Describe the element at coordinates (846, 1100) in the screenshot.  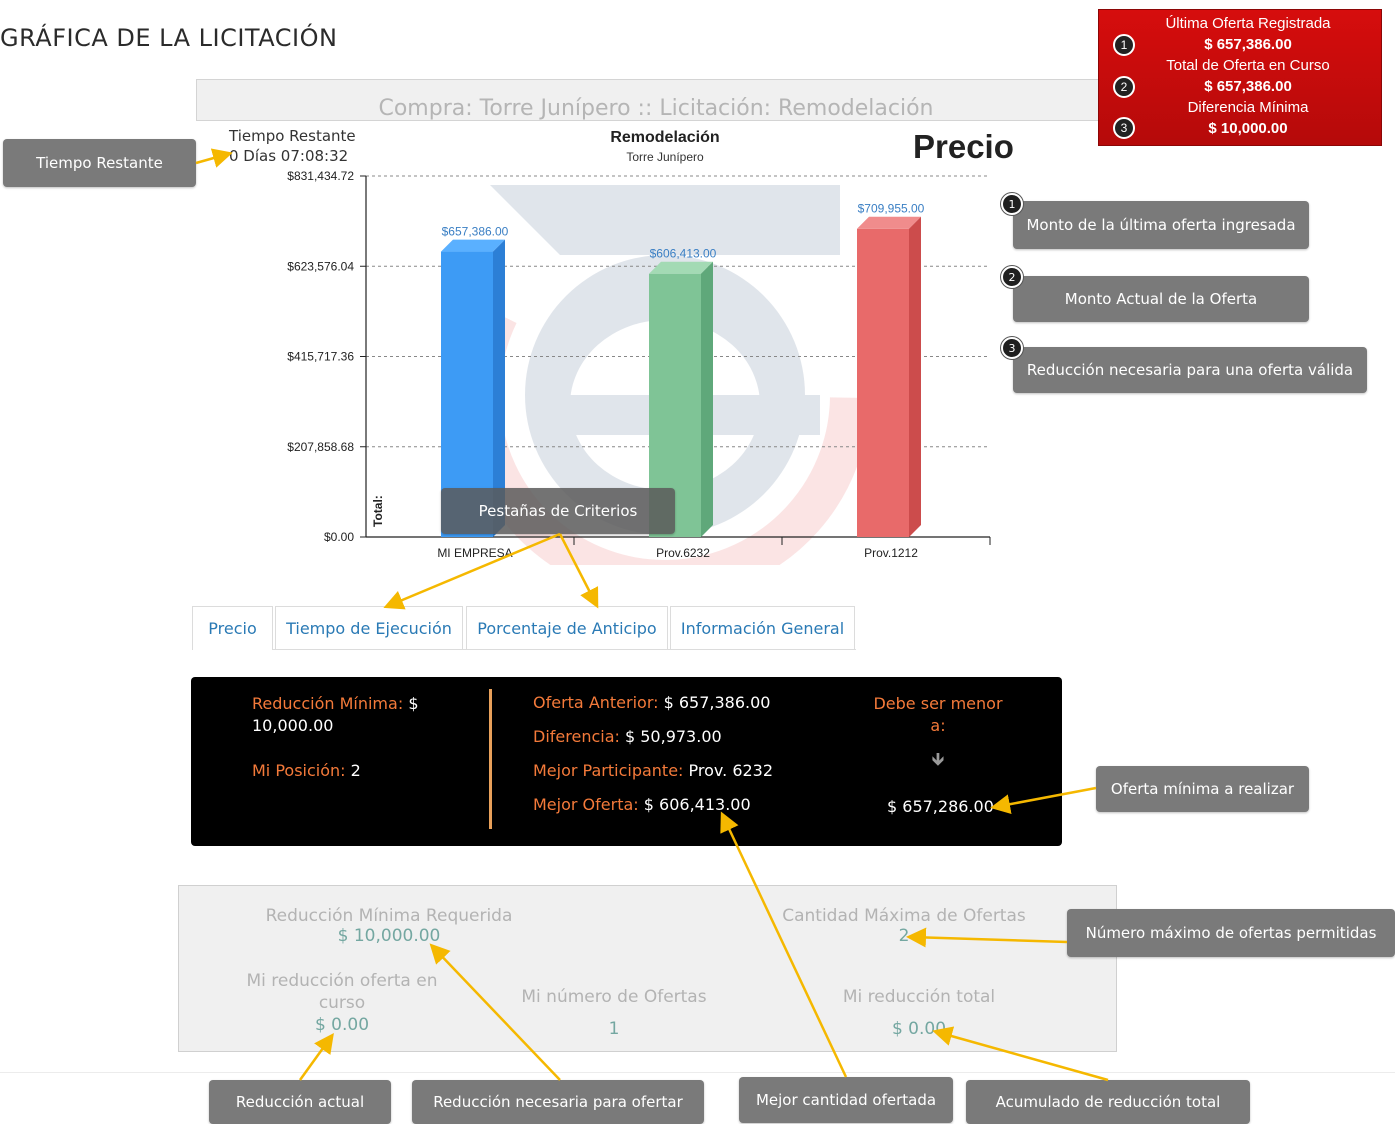
I see `callout-mejor-cantidad: Mejor cantidad ofertada` at that location.